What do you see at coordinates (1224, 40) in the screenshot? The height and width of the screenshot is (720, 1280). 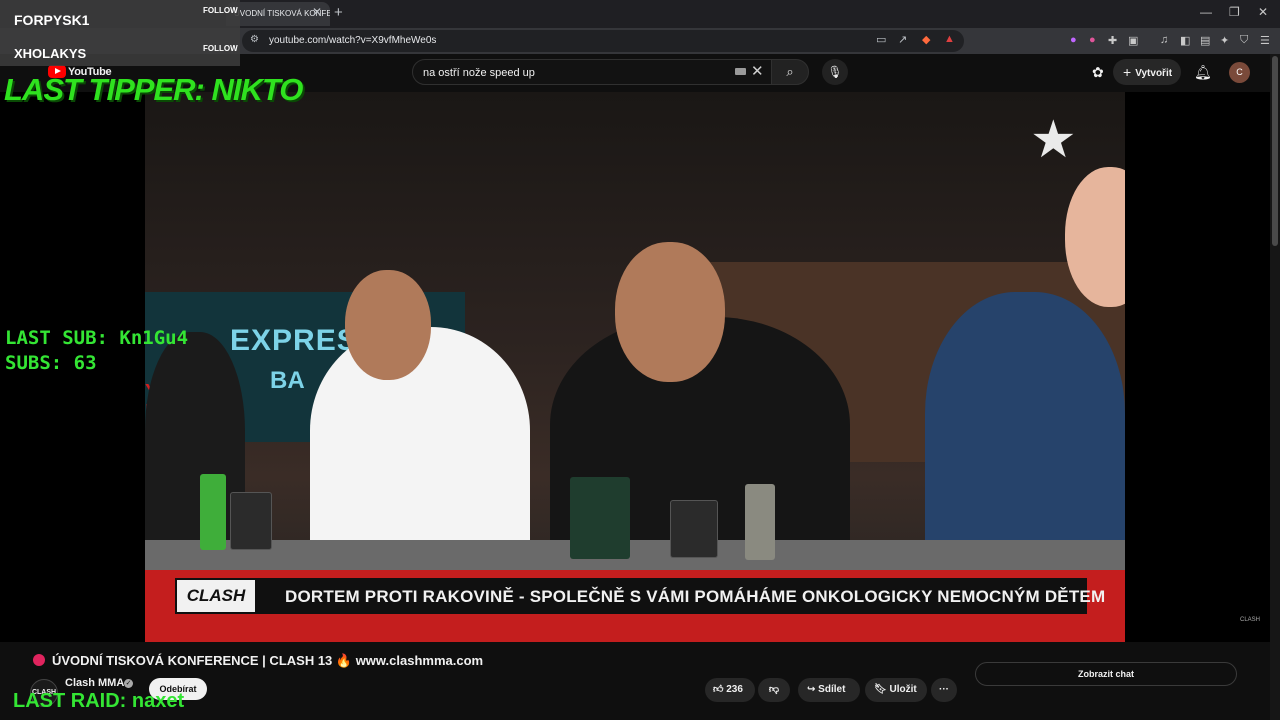 I see `leo-ai-icon: ✦` at bounding box center [1224, 40].